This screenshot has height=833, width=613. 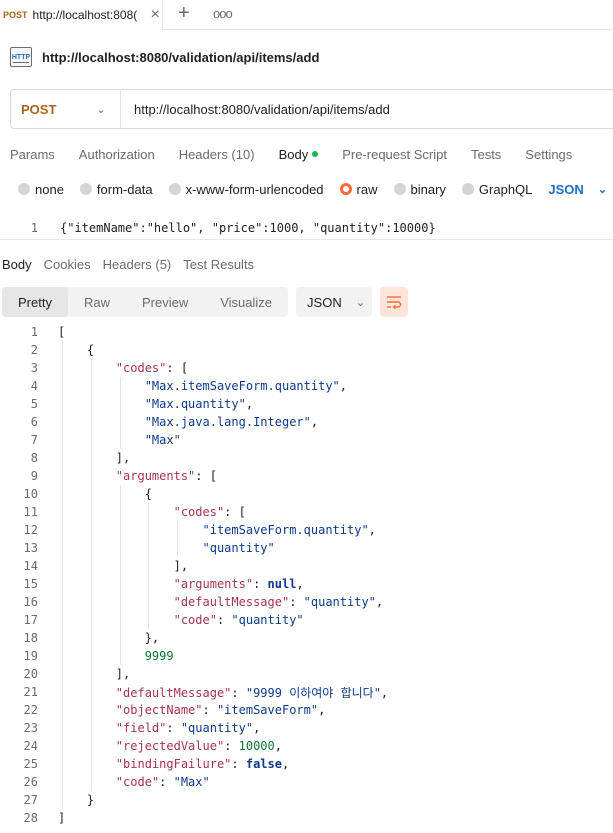 I want to click on radio-none: none, so click(x=41, y=189).